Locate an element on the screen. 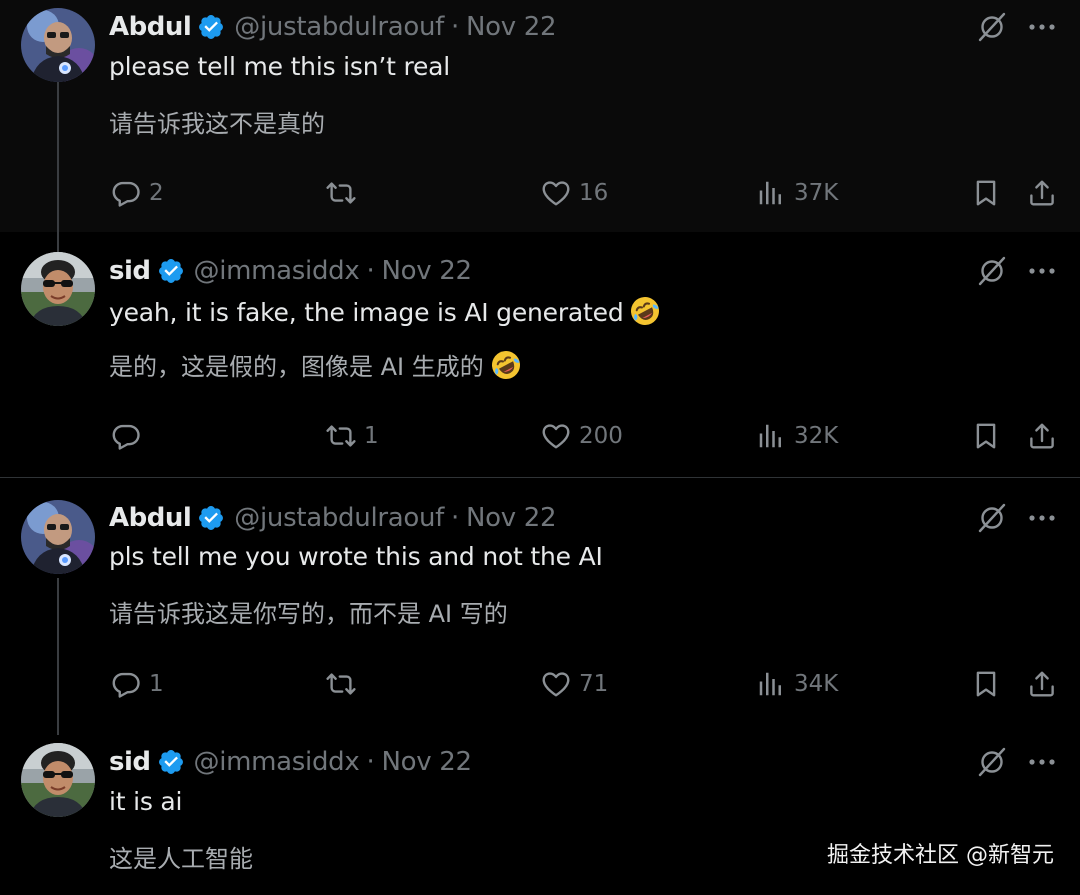  repost-button: 1 is located at coordinates (352, 436).